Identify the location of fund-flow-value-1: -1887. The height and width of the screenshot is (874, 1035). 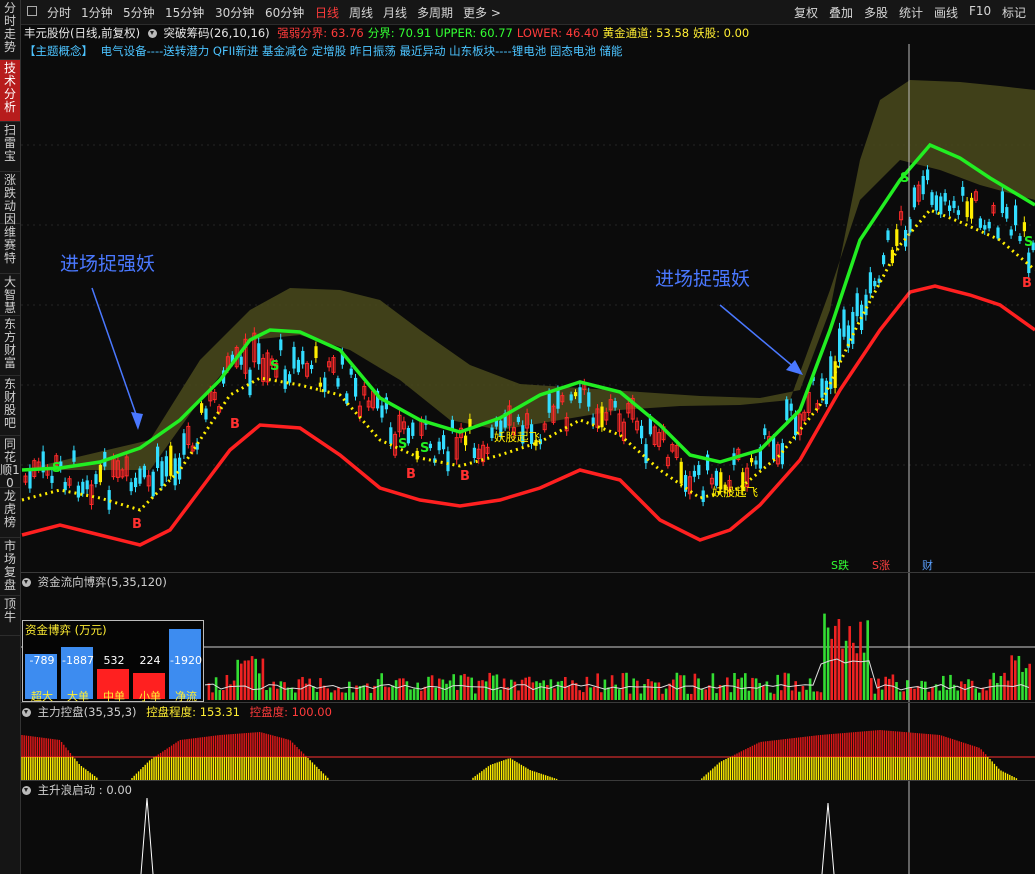
(78, 660).